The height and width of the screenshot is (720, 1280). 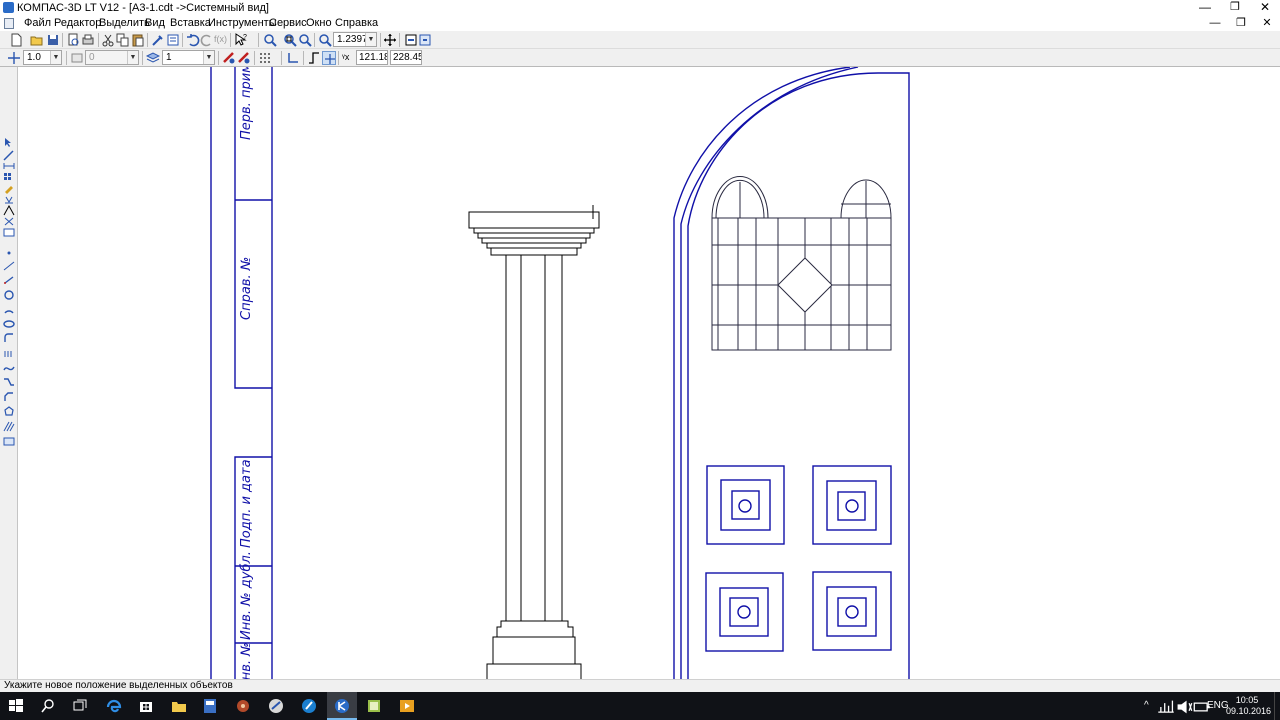 I want to click on doc-close-button: ✕, so click(x=1267, y=23).